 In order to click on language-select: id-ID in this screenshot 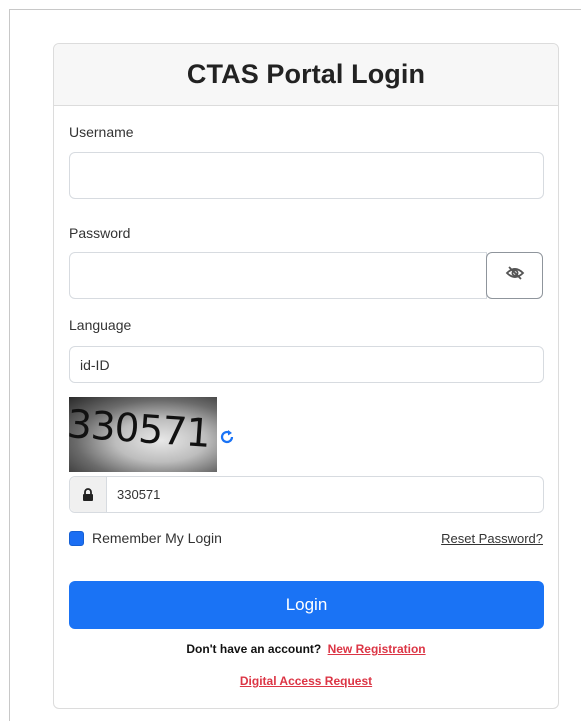, I will do `click(306, 364)`.